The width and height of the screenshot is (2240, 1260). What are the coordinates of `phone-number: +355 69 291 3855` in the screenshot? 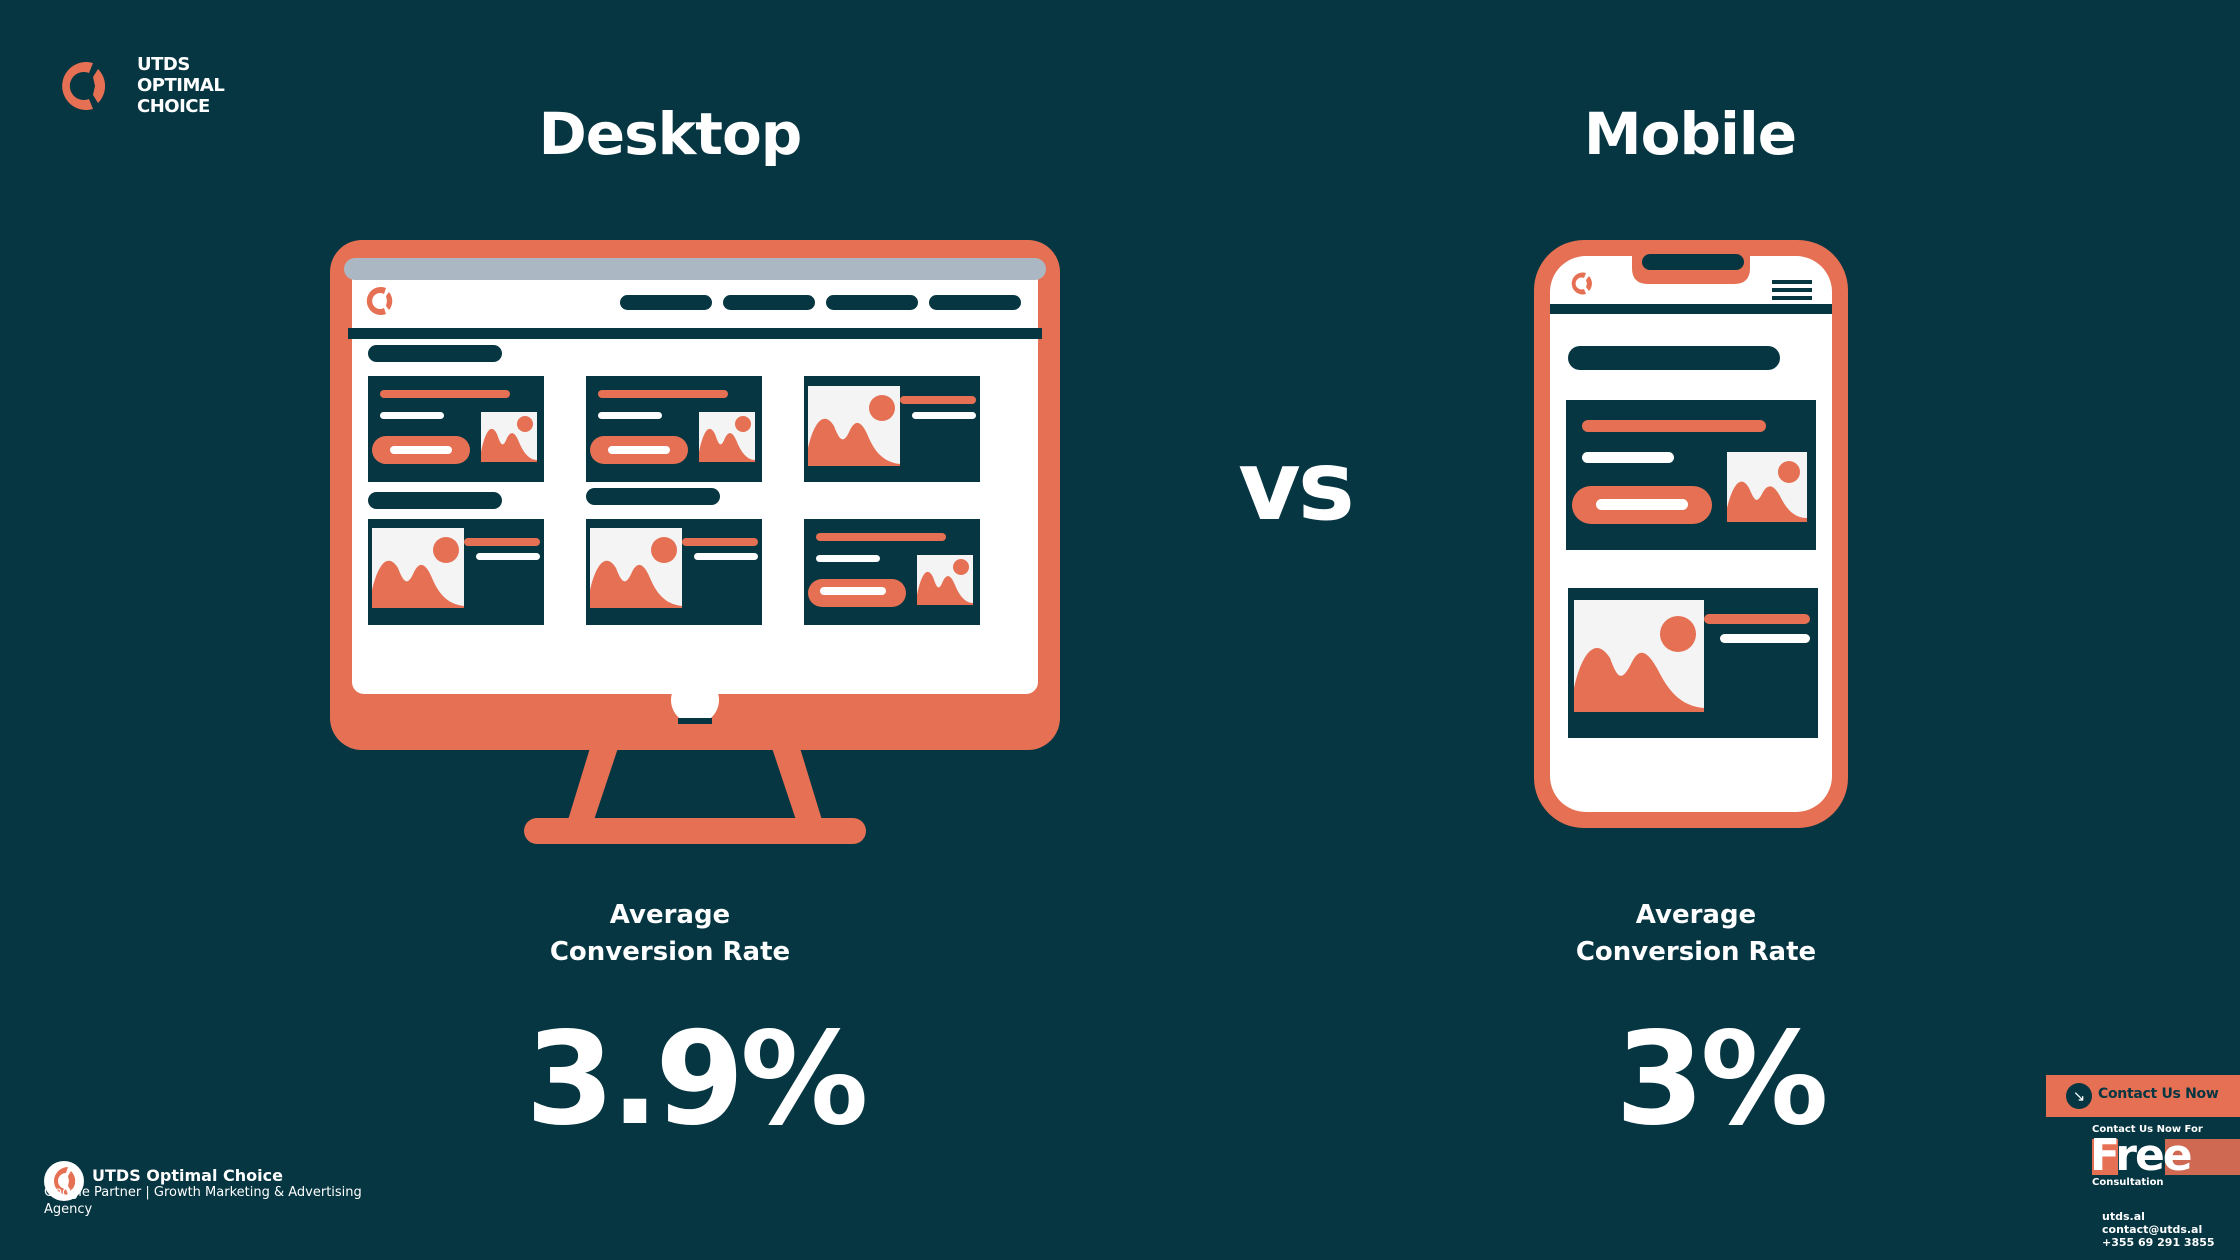 It's located at (2158, 1242).